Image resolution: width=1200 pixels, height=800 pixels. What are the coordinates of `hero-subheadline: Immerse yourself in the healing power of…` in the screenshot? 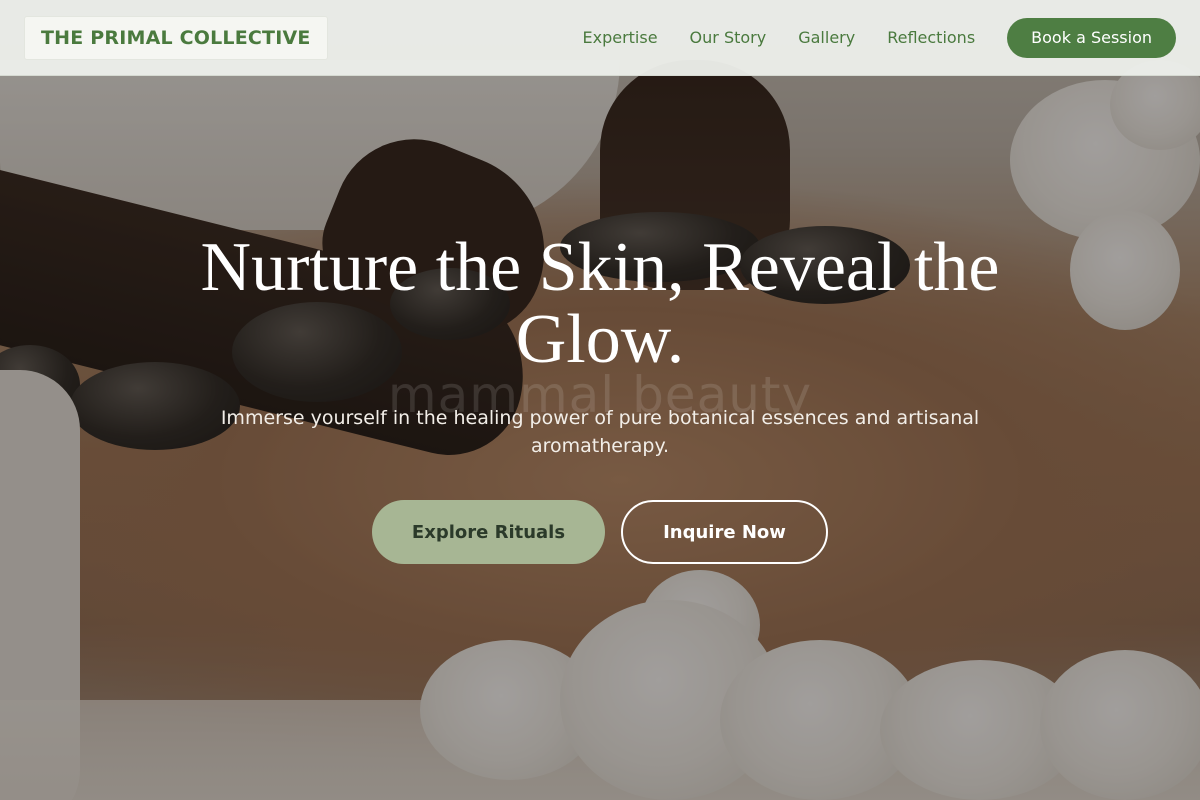 It's located at (600, 432).